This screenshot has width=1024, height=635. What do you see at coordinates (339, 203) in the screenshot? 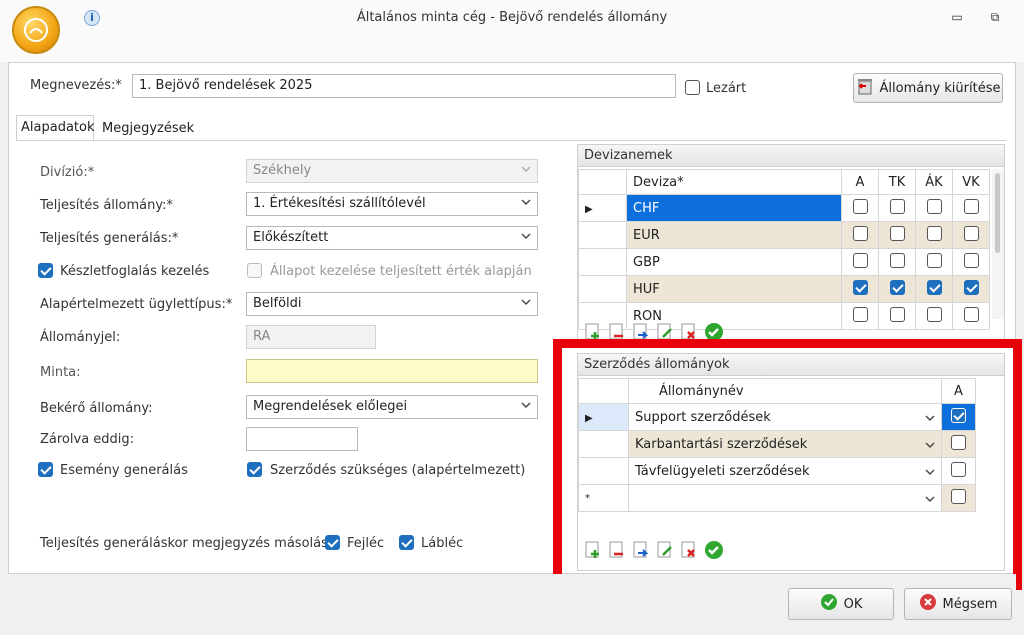
I see `fulfill-value: 1. Értékesítési szállítólevél` at bounding box center [339, 203].